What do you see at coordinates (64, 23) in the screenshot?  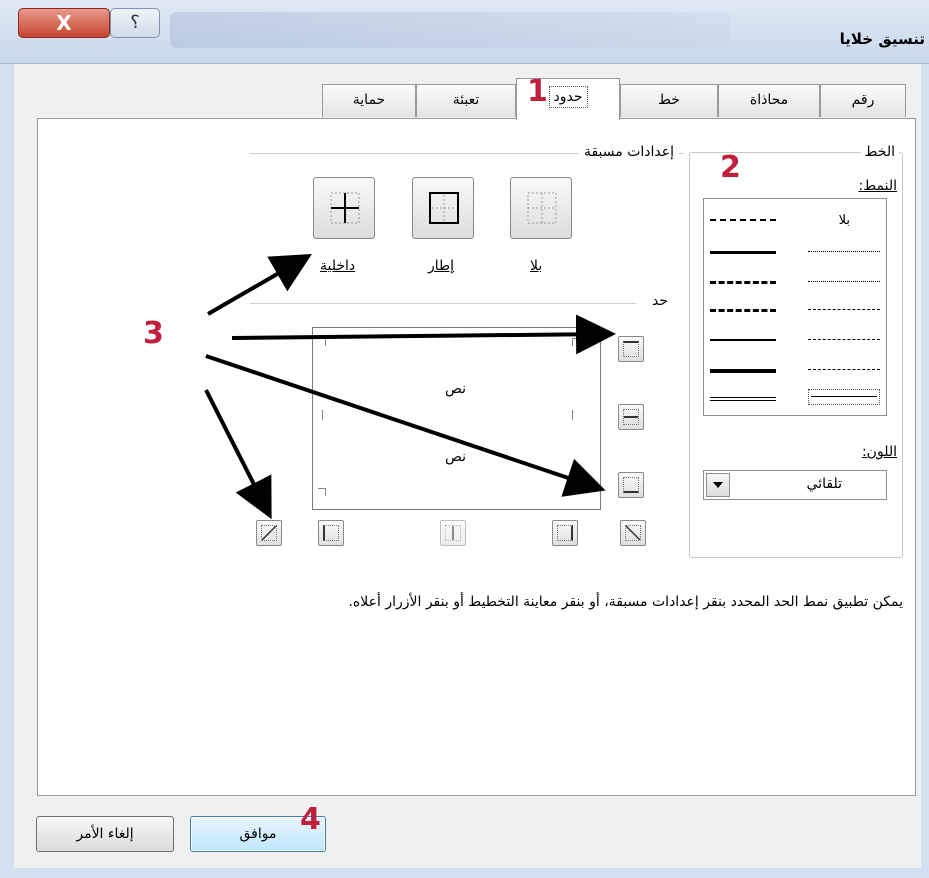 I see `close-button: X` at bounding box center [64, 23].